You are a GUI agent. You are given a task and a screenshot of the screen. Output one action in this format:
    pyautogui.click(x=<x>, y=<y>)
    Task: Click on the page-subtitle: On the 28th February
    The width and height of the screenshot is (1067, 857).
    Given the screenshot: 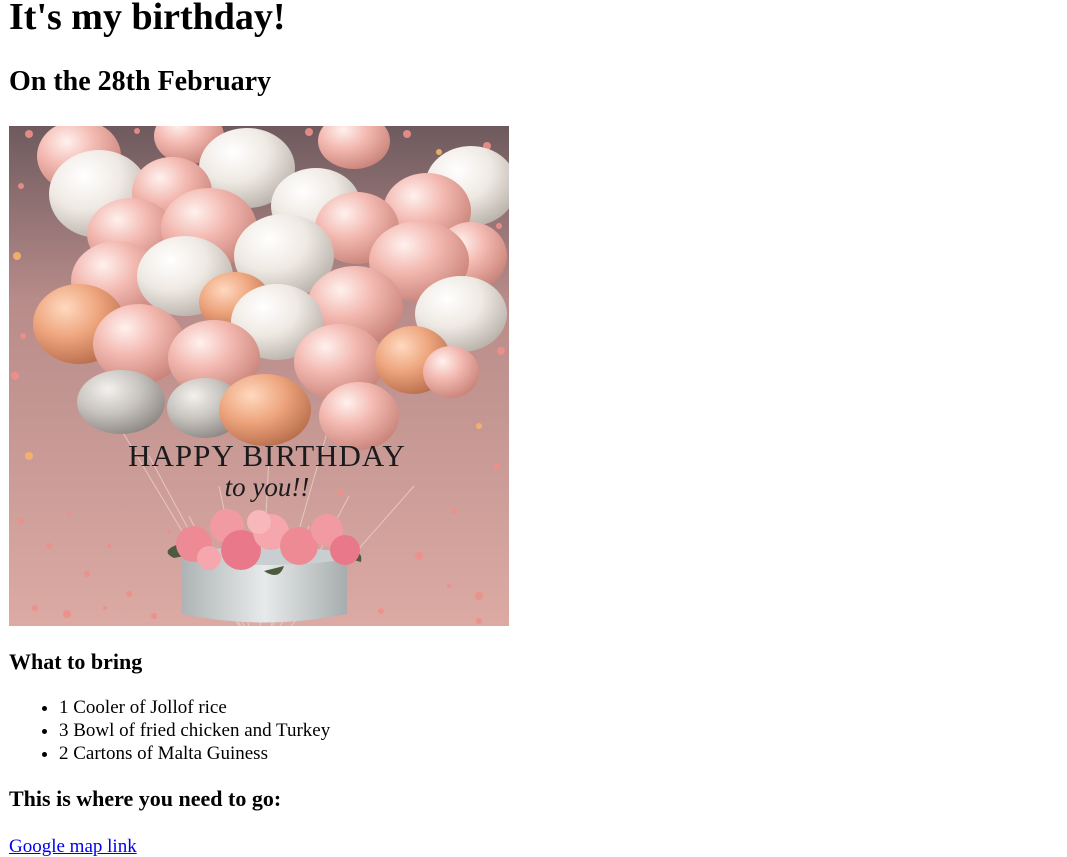 What is the action you would take?
    pyautogui.click(x=140, y=81)
    